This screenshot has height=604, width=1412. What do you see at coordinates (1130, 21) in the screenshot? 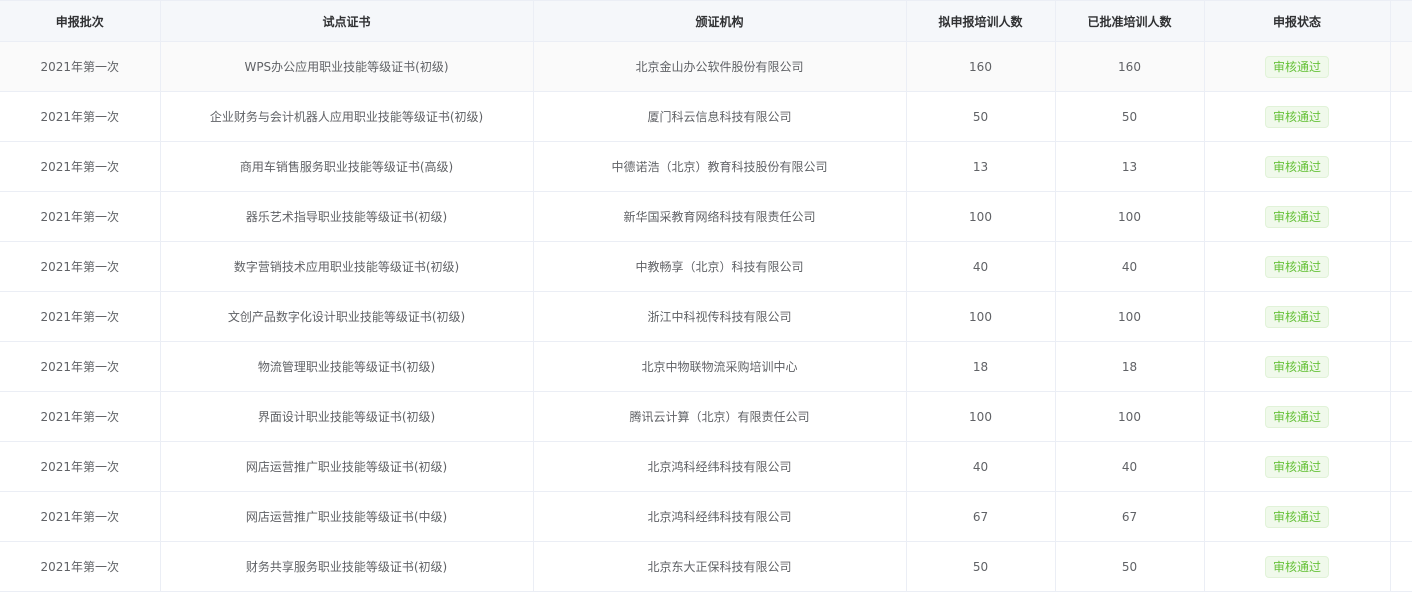
I see `header-approved-trainees: 已批准培训人数` at bounding box center [1130, 21].